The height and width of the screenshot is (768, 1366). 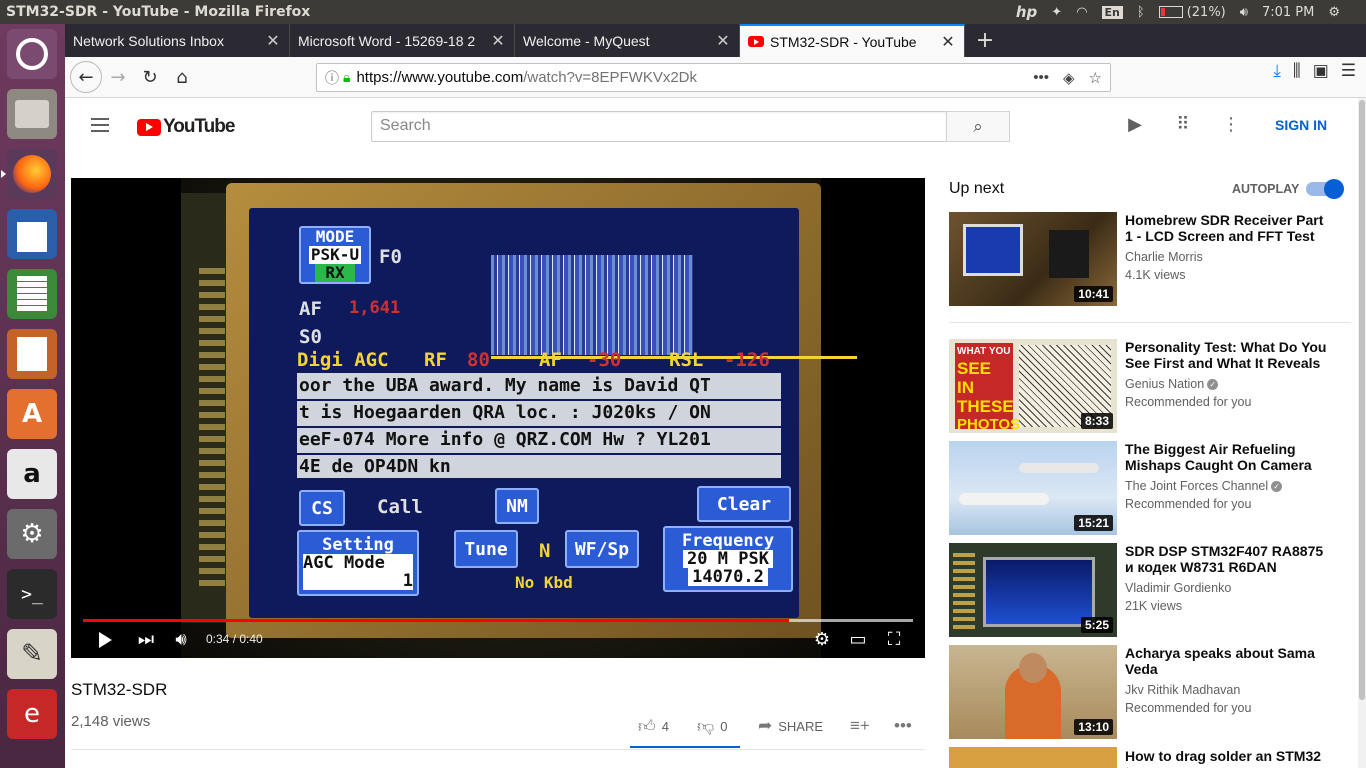 I want to click on libreoffice-calc-icon, so click(x=32, y=294).